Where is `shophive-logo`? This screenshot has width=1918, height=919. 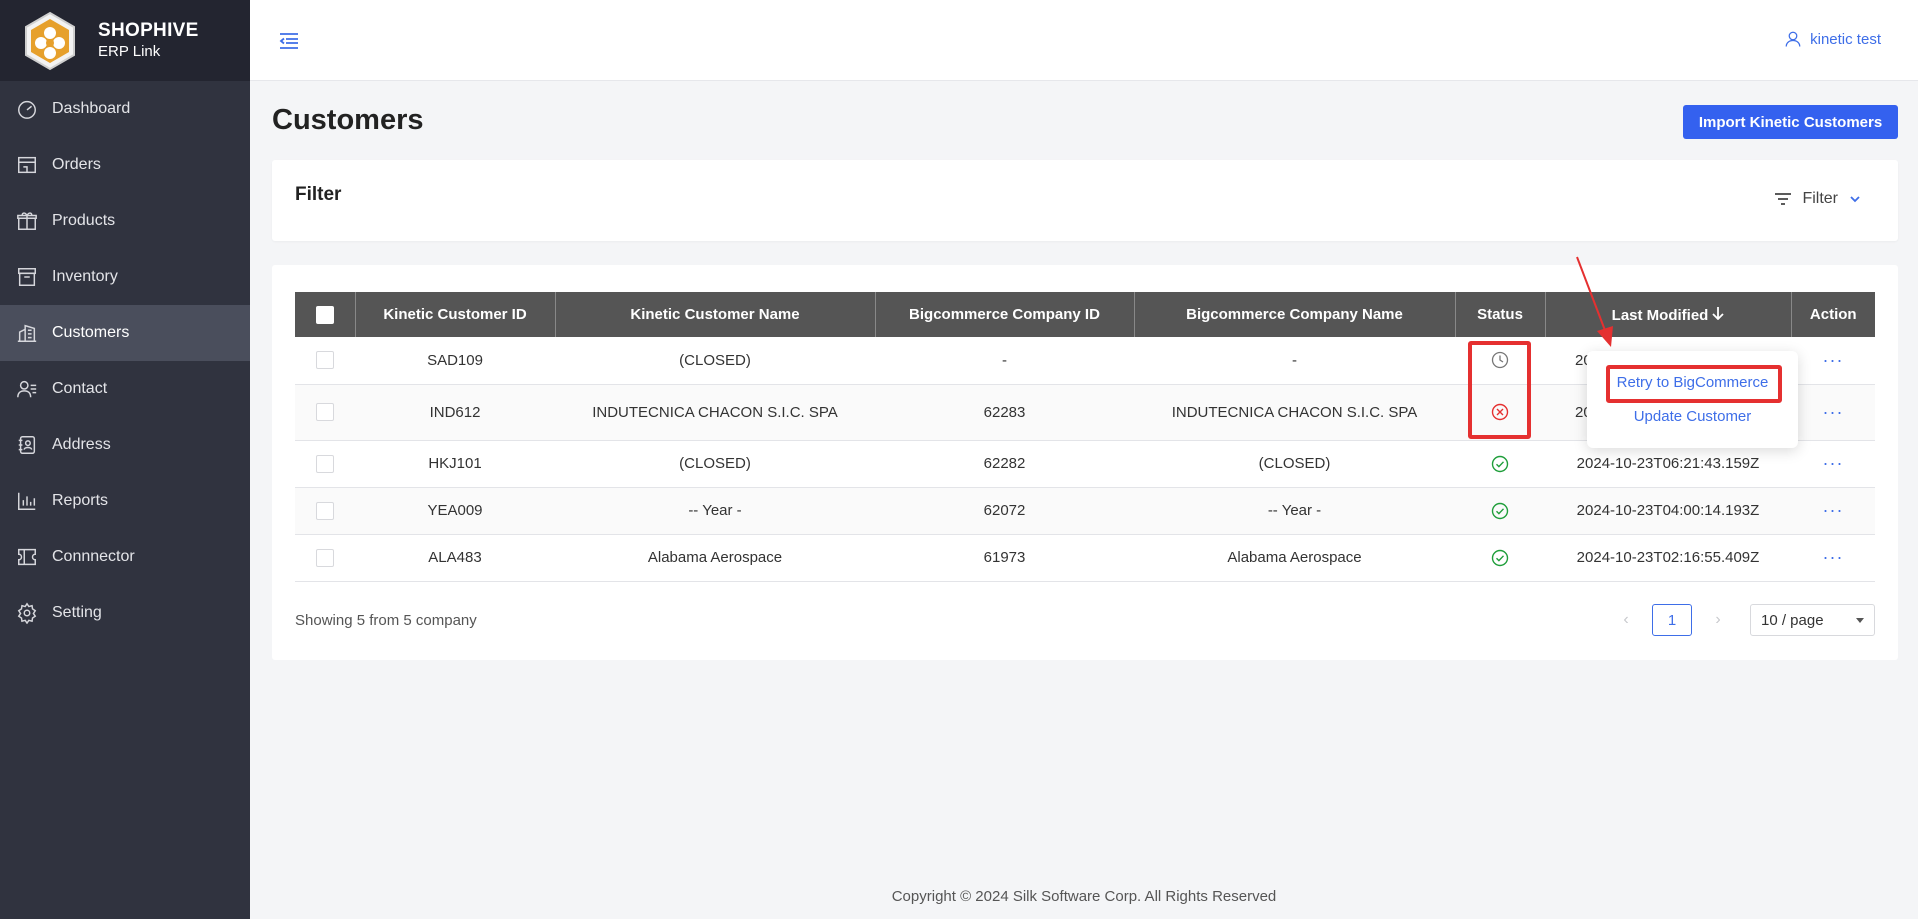
shophive-logo is located at coordinates (50, 40).